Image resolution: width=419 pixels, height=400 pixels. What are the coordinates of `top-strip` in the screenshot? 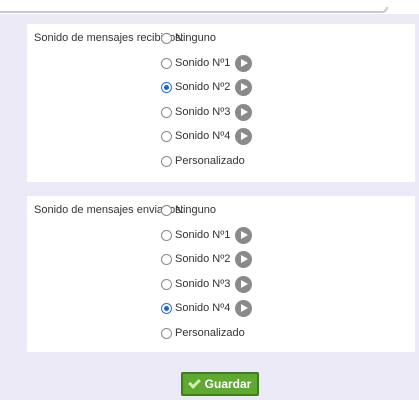 It's located at (209, 7).